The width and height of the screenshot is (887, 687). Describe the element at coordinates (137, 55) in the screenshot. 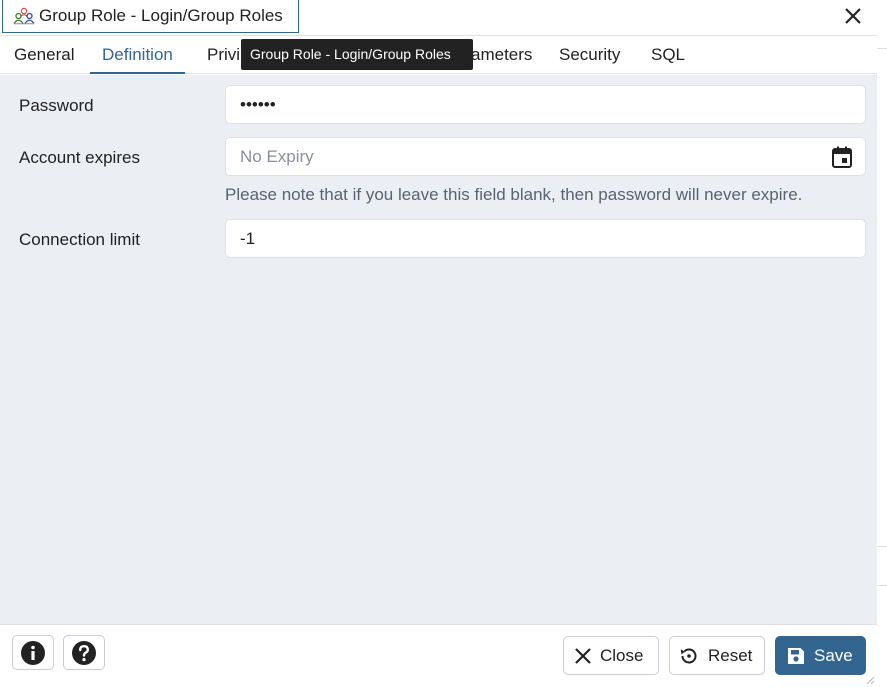

I see `tab-definition: Definition` at that location.